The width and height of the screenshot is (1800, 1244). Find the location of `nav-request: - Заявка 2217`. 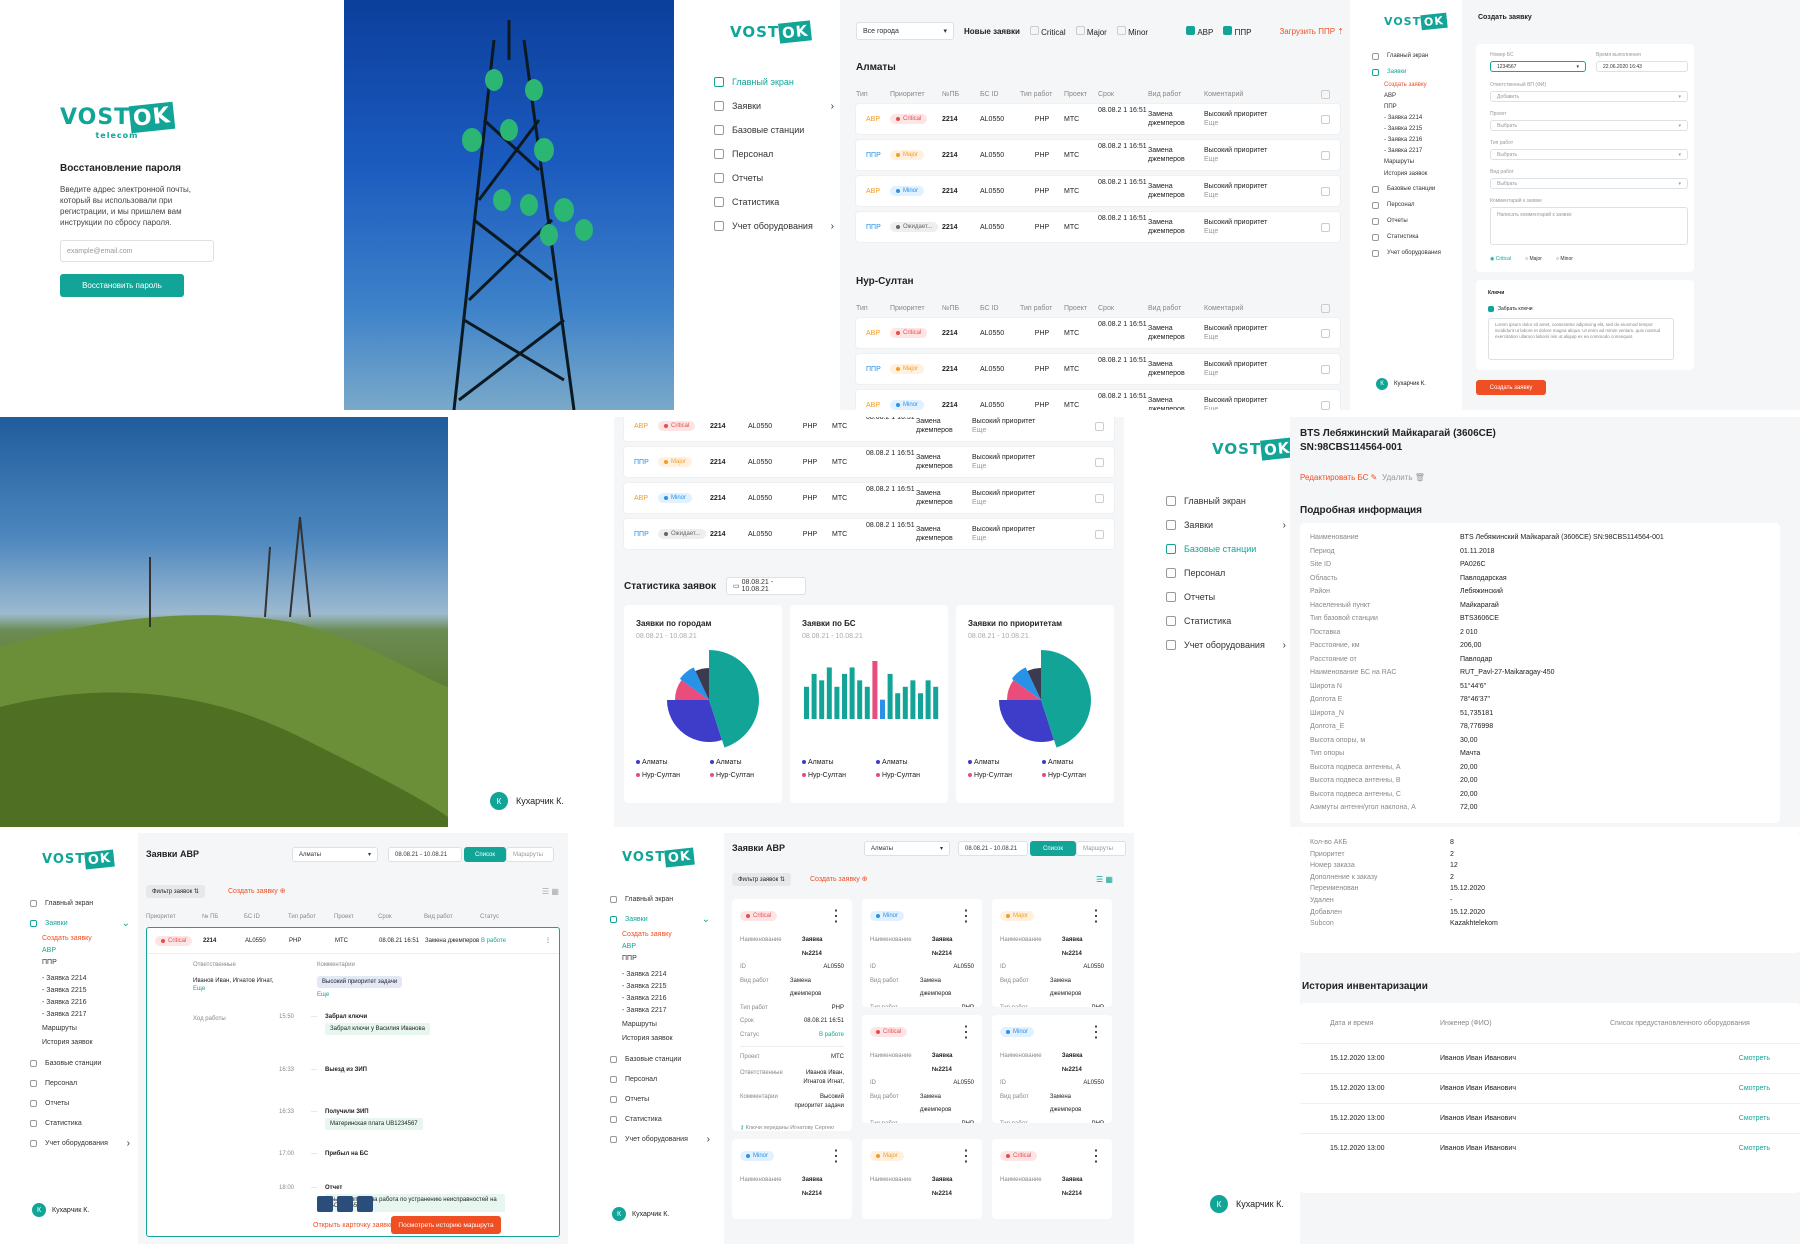

nav-request: - Заявка 2217 is located at coordinates (660, 1011).